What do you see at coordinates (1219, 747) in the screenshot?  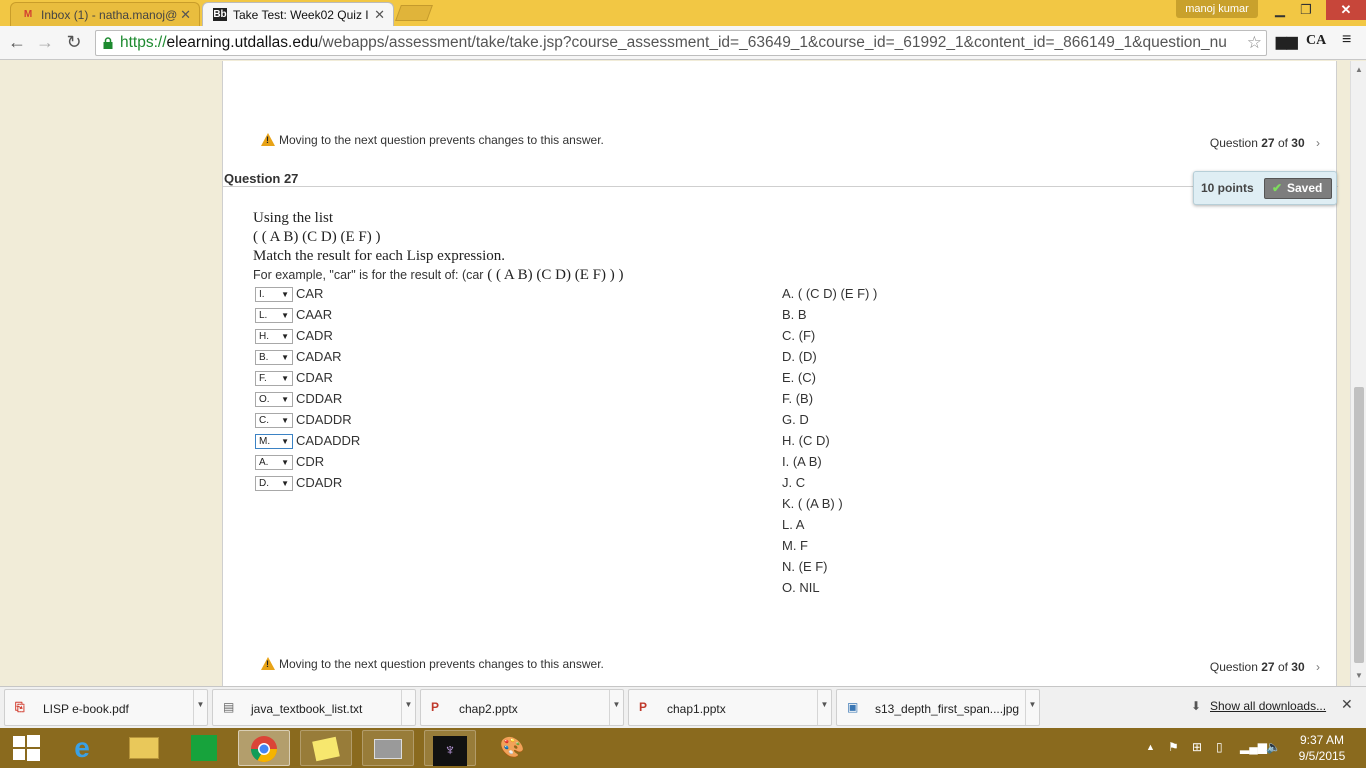 I see `battery-icon: ▯` at bounding box center [1219, 747].